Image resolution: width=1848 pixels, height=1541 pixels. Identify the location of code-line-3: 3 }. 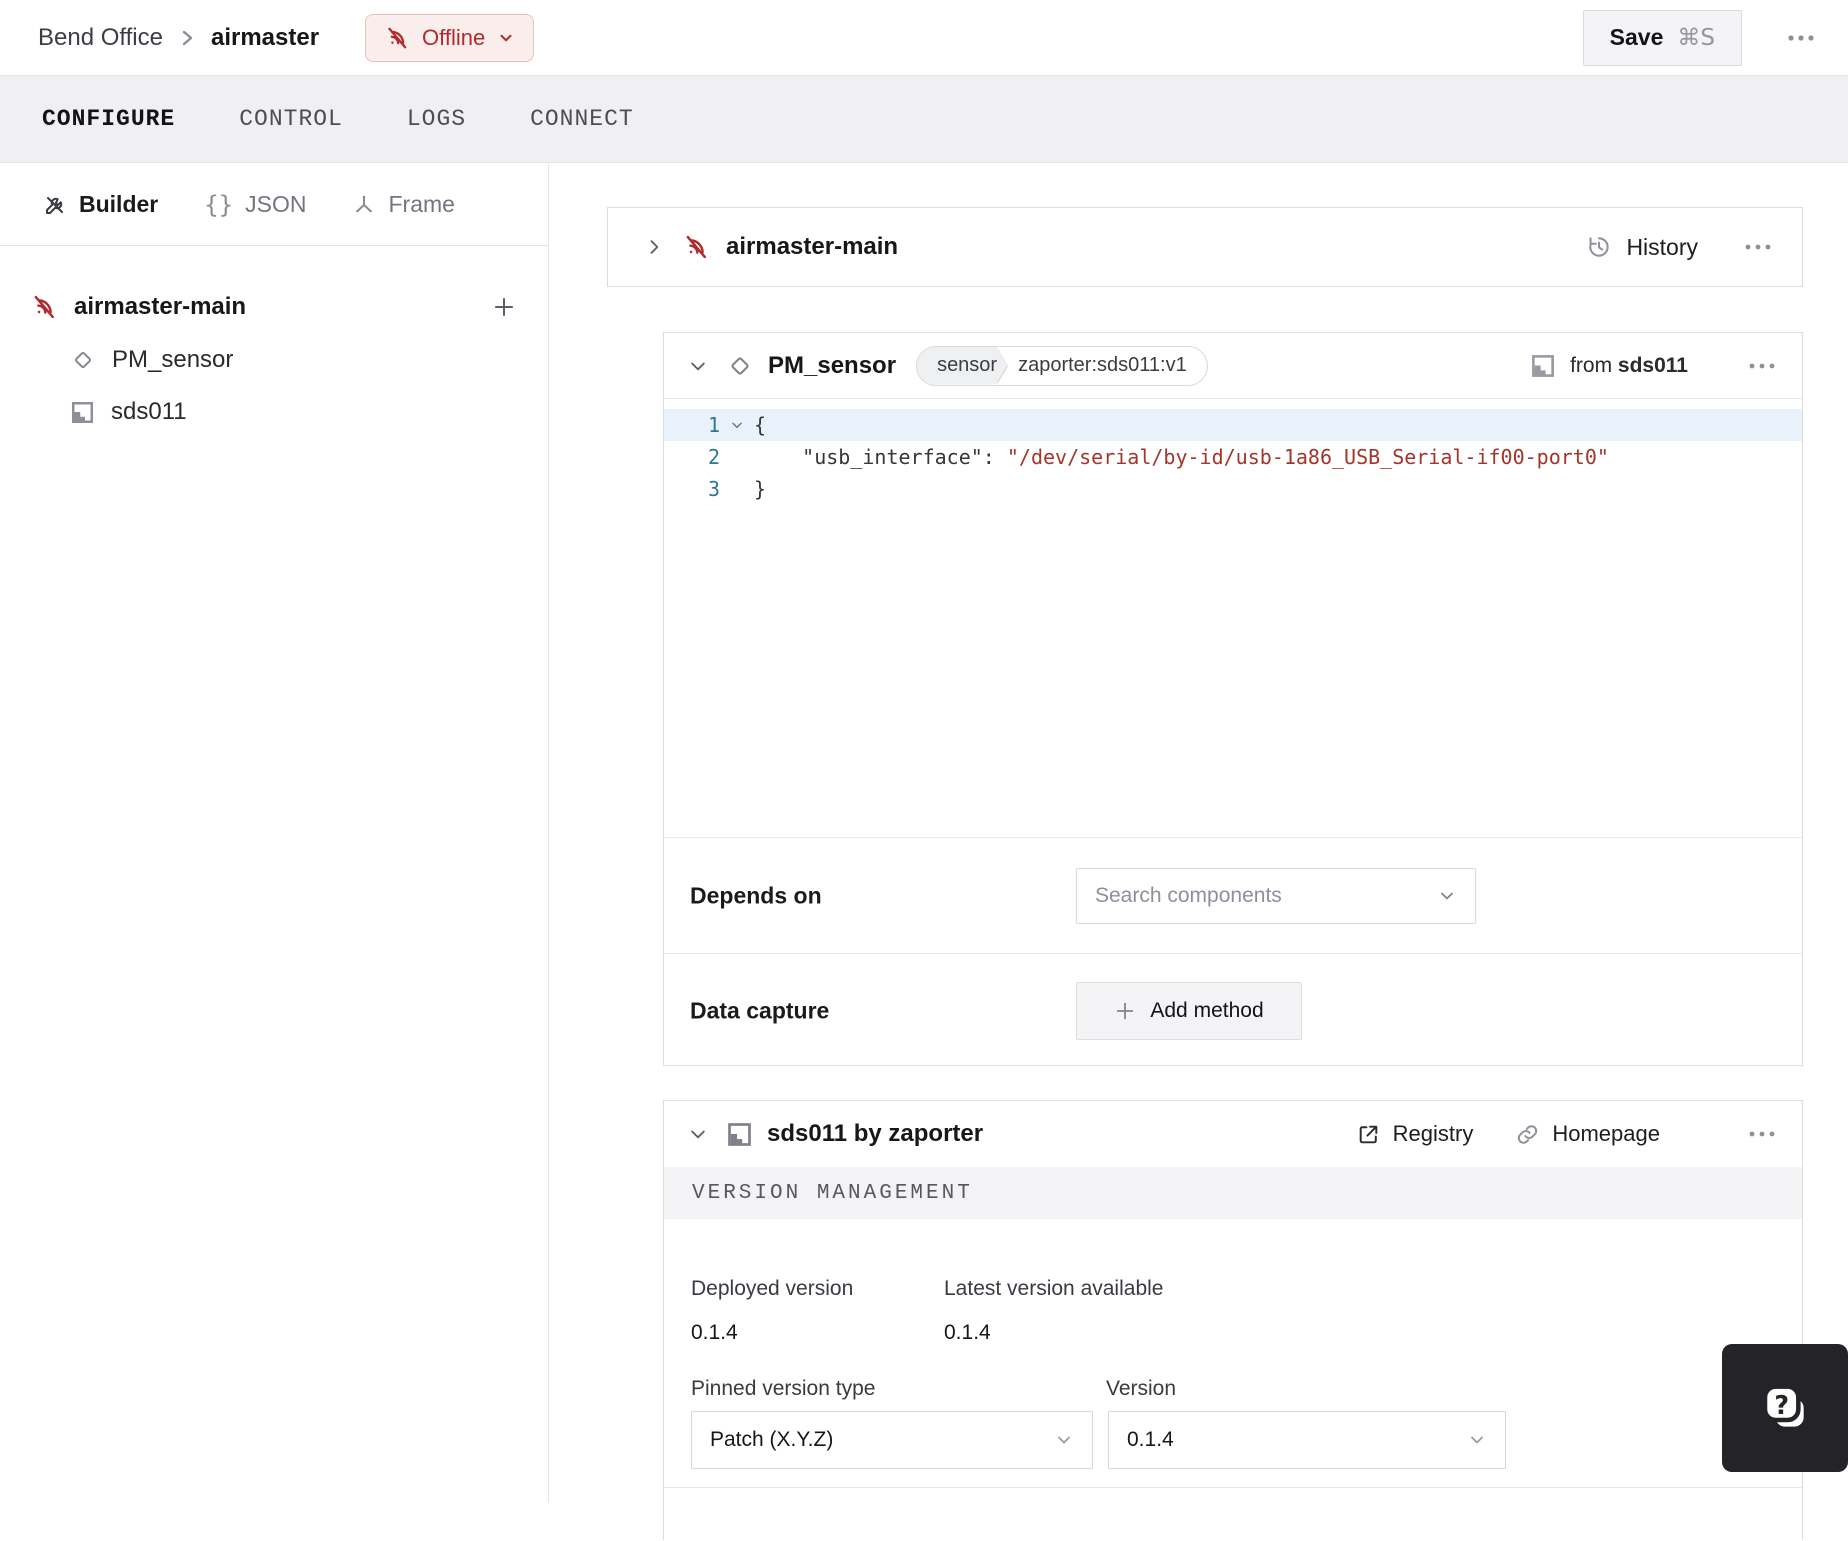
(1233, 489).